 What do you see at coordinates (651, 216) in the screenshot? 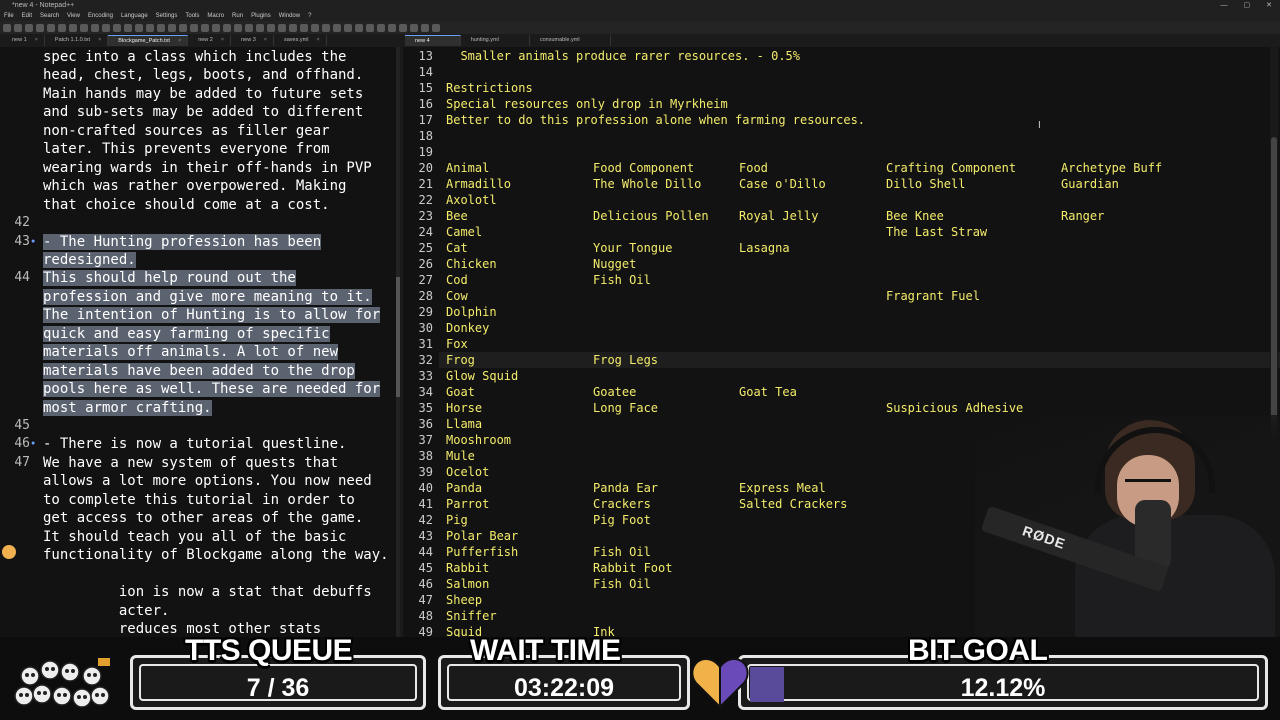
I see `table-cell: Delicious Pollen` at bounding box center [651, 216].